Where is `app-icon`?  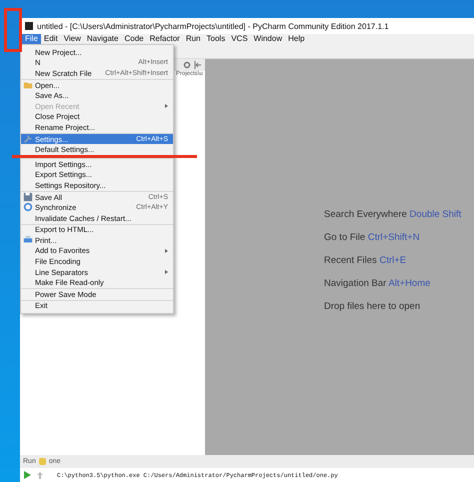
app-icon is located at coordinates (29, 26).